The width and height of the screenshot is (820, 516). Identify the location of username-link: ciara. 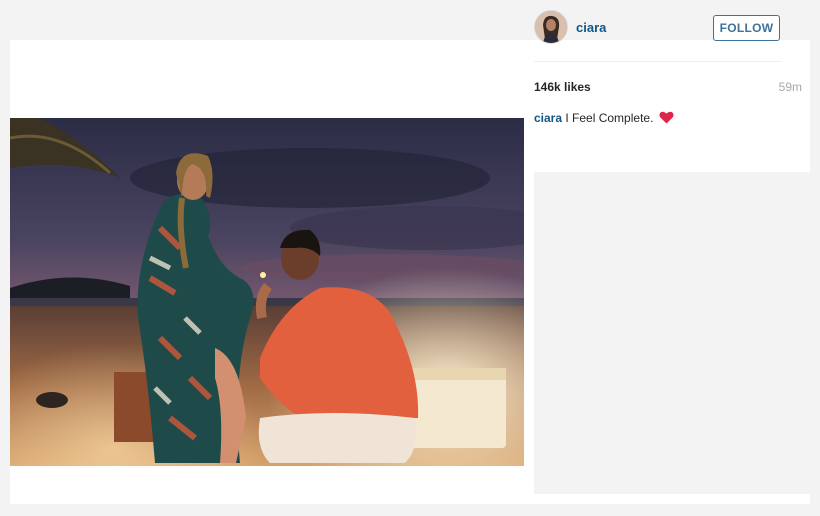
(591, 27).